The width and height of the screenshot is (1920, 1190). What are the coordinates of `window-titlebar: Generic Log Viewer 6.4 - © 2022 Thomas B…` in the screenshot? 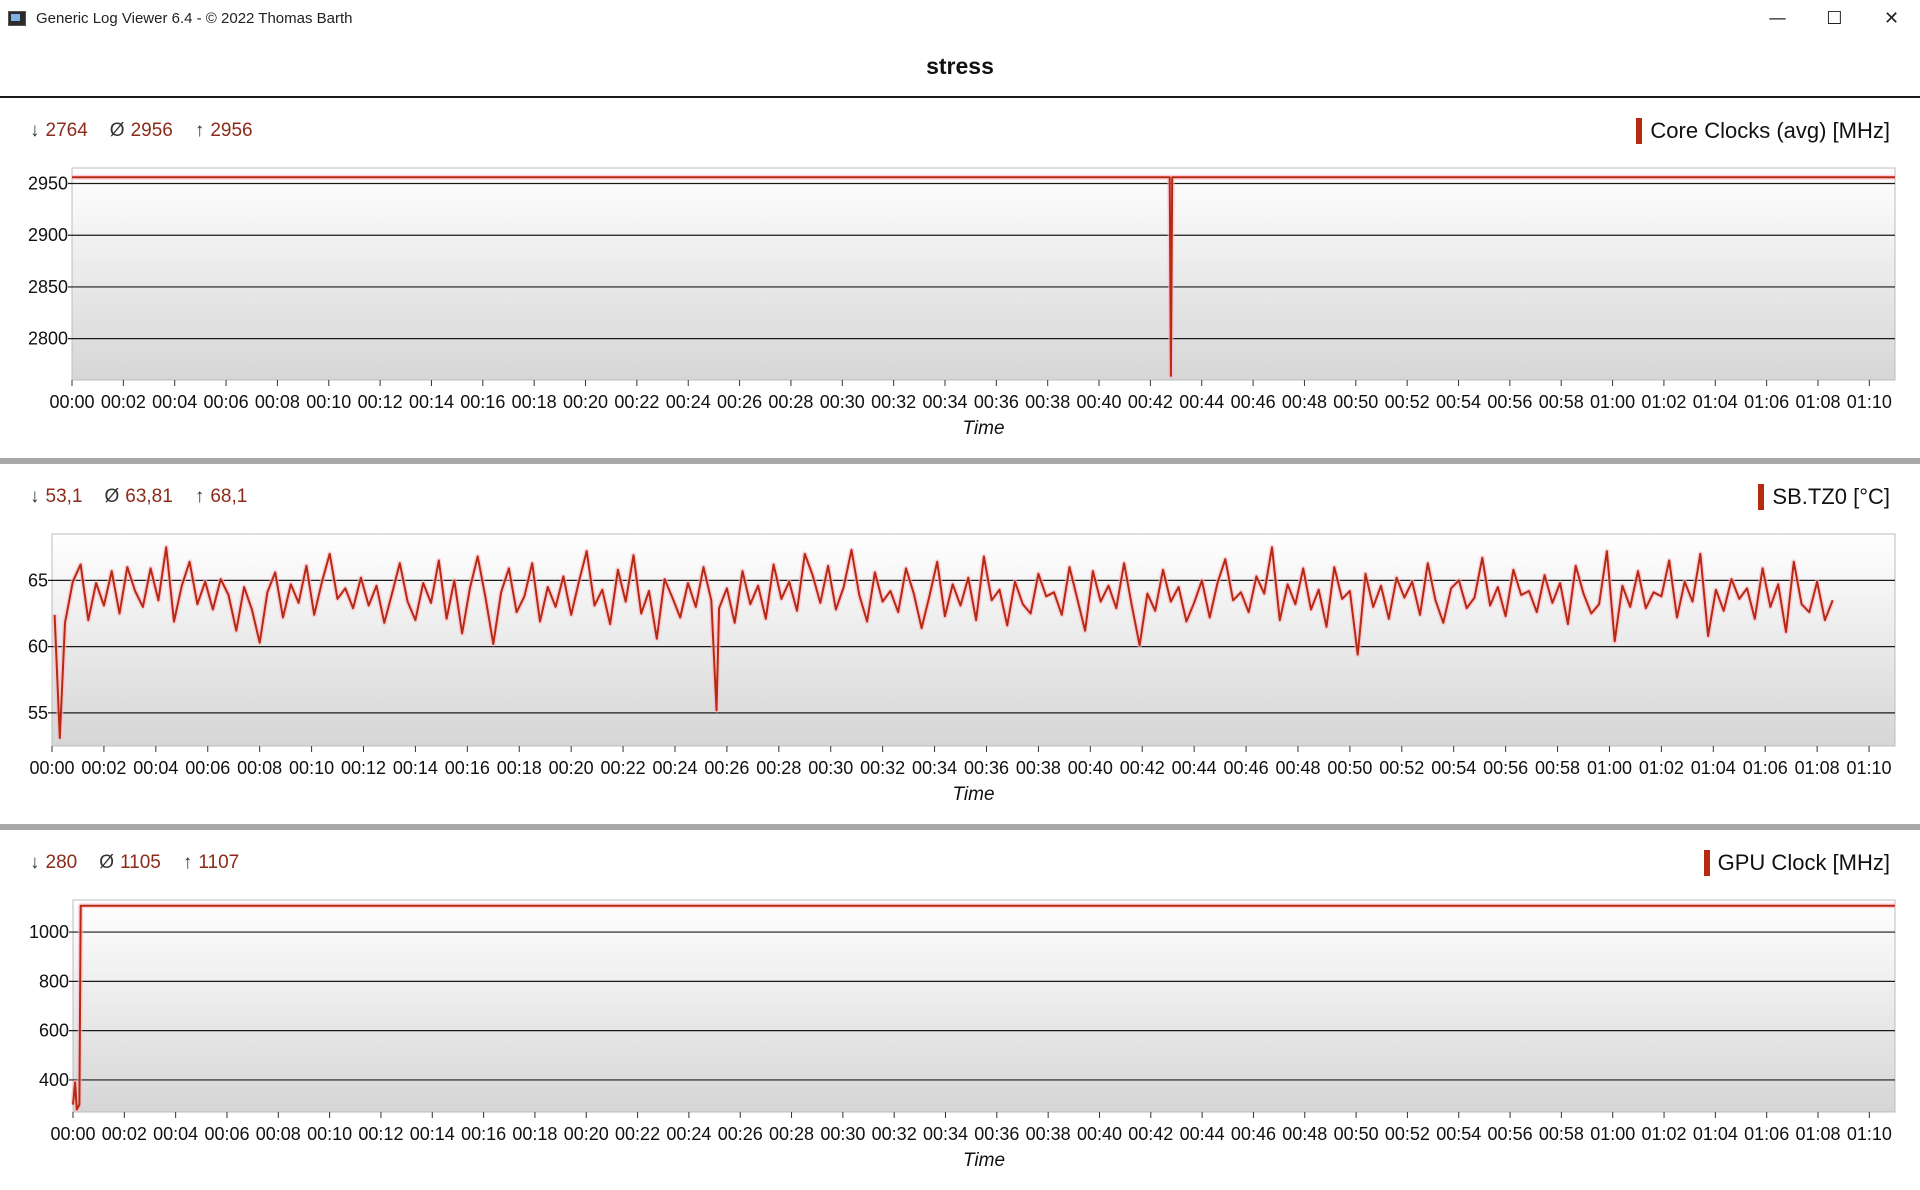 It's located at (960, 18).